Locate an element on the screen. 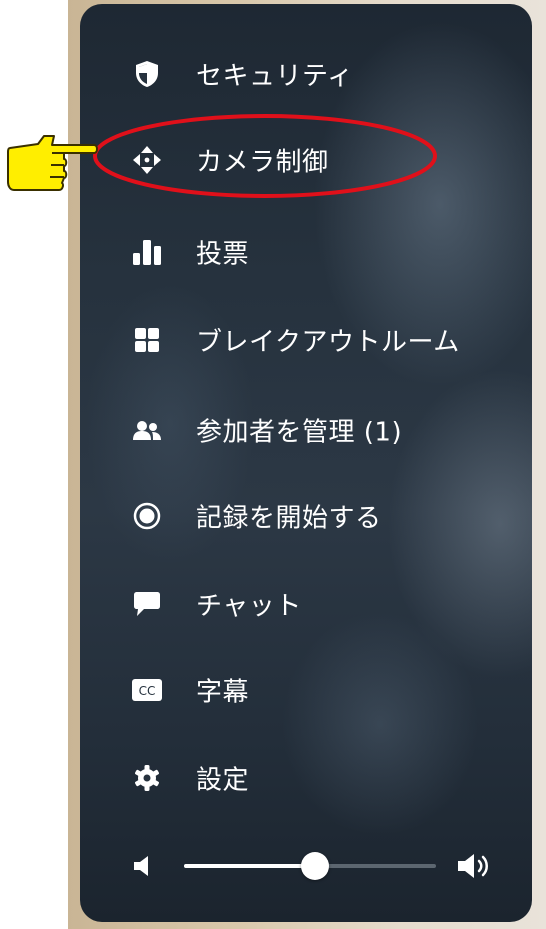 The image size is (546, 929). cc-icon: CC is located at coordinates (147, 690).